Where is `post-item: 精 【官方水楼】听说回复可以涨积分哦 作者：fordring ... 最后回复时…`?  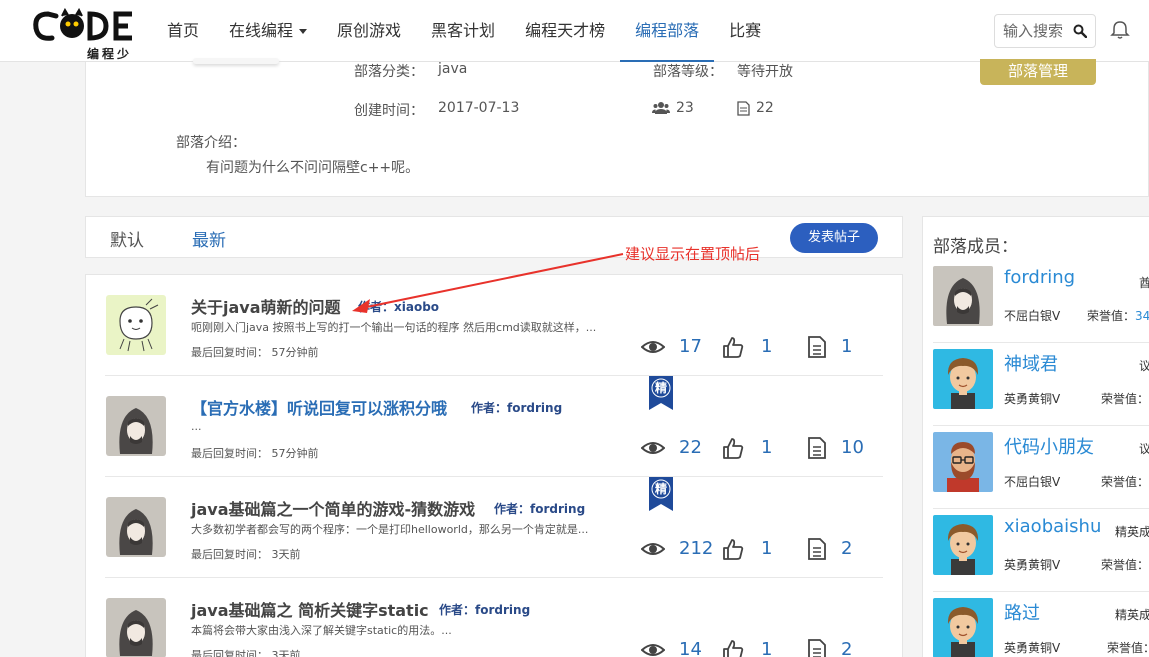 post-item: 精 【官方水楼】听说回复可以涨积分哦 作者：fordring ... 最后回复时… is located at coordinates (494, 426).